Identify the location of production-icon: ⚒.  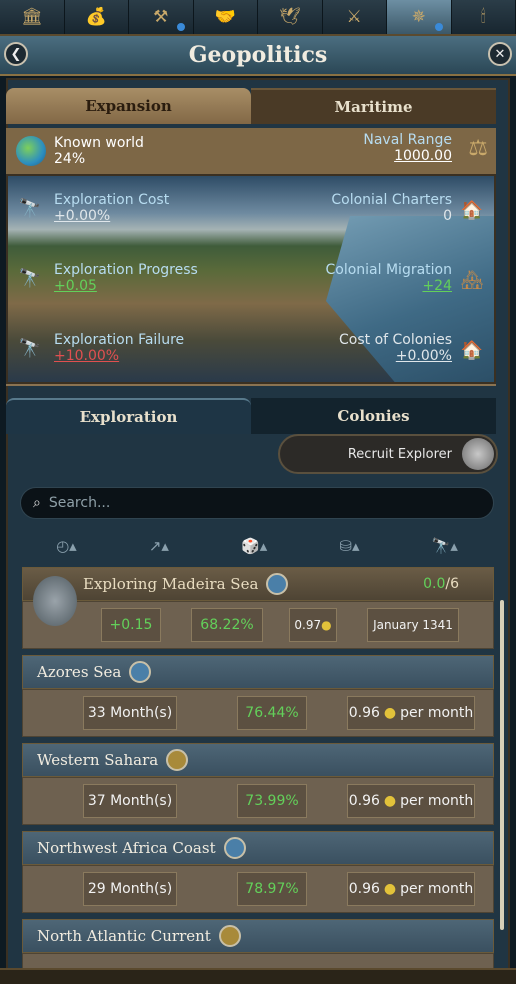
(161, 17).